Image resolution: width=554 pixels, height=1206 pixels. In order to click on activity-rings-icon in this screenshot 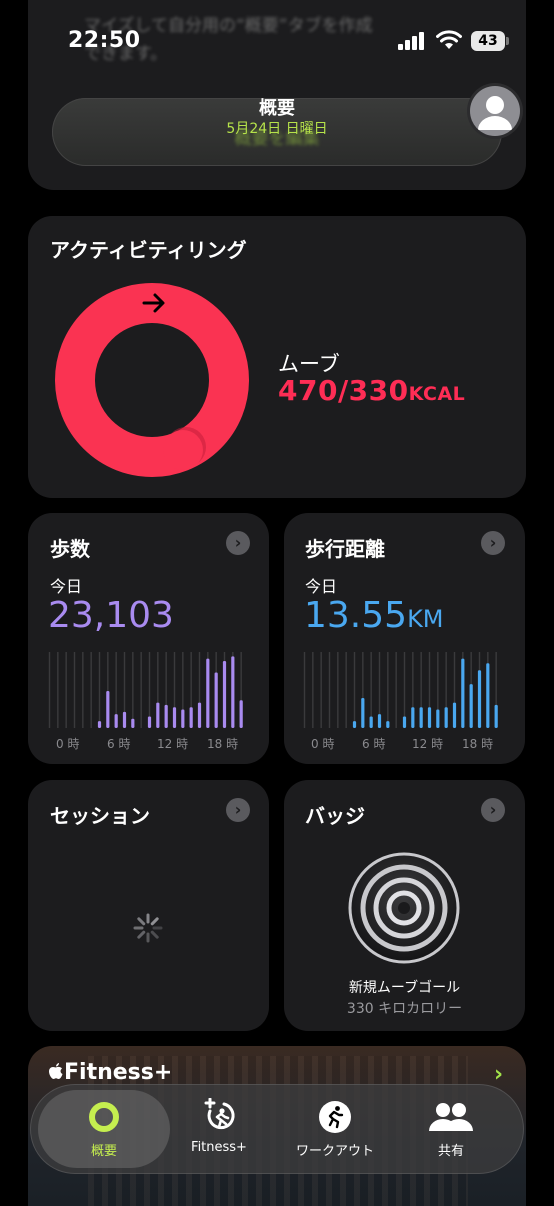, I will do `click(104, 1117)`.